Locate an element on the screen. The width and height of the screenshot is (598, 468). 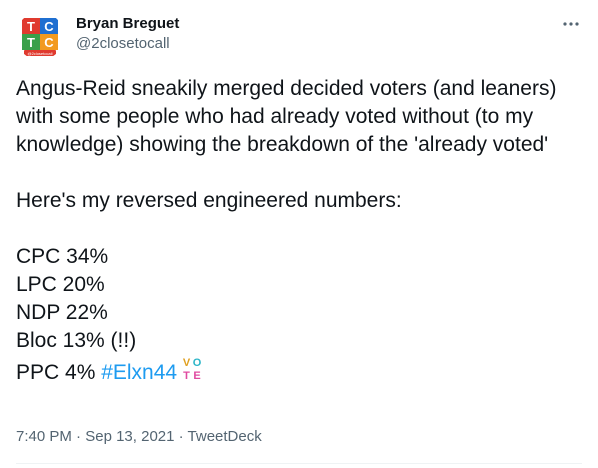
more-horizontal-icon is located at coordinates (571, 24).